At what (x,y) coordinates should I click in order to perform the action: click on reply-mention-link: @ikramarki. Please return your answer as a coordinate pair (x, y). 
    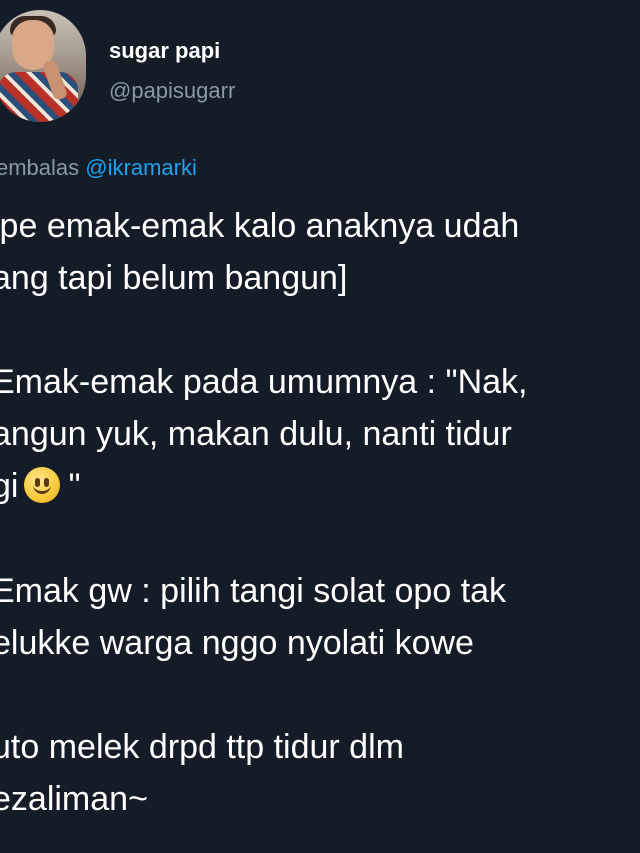
    Looking at the image, I should click on (141, 167).